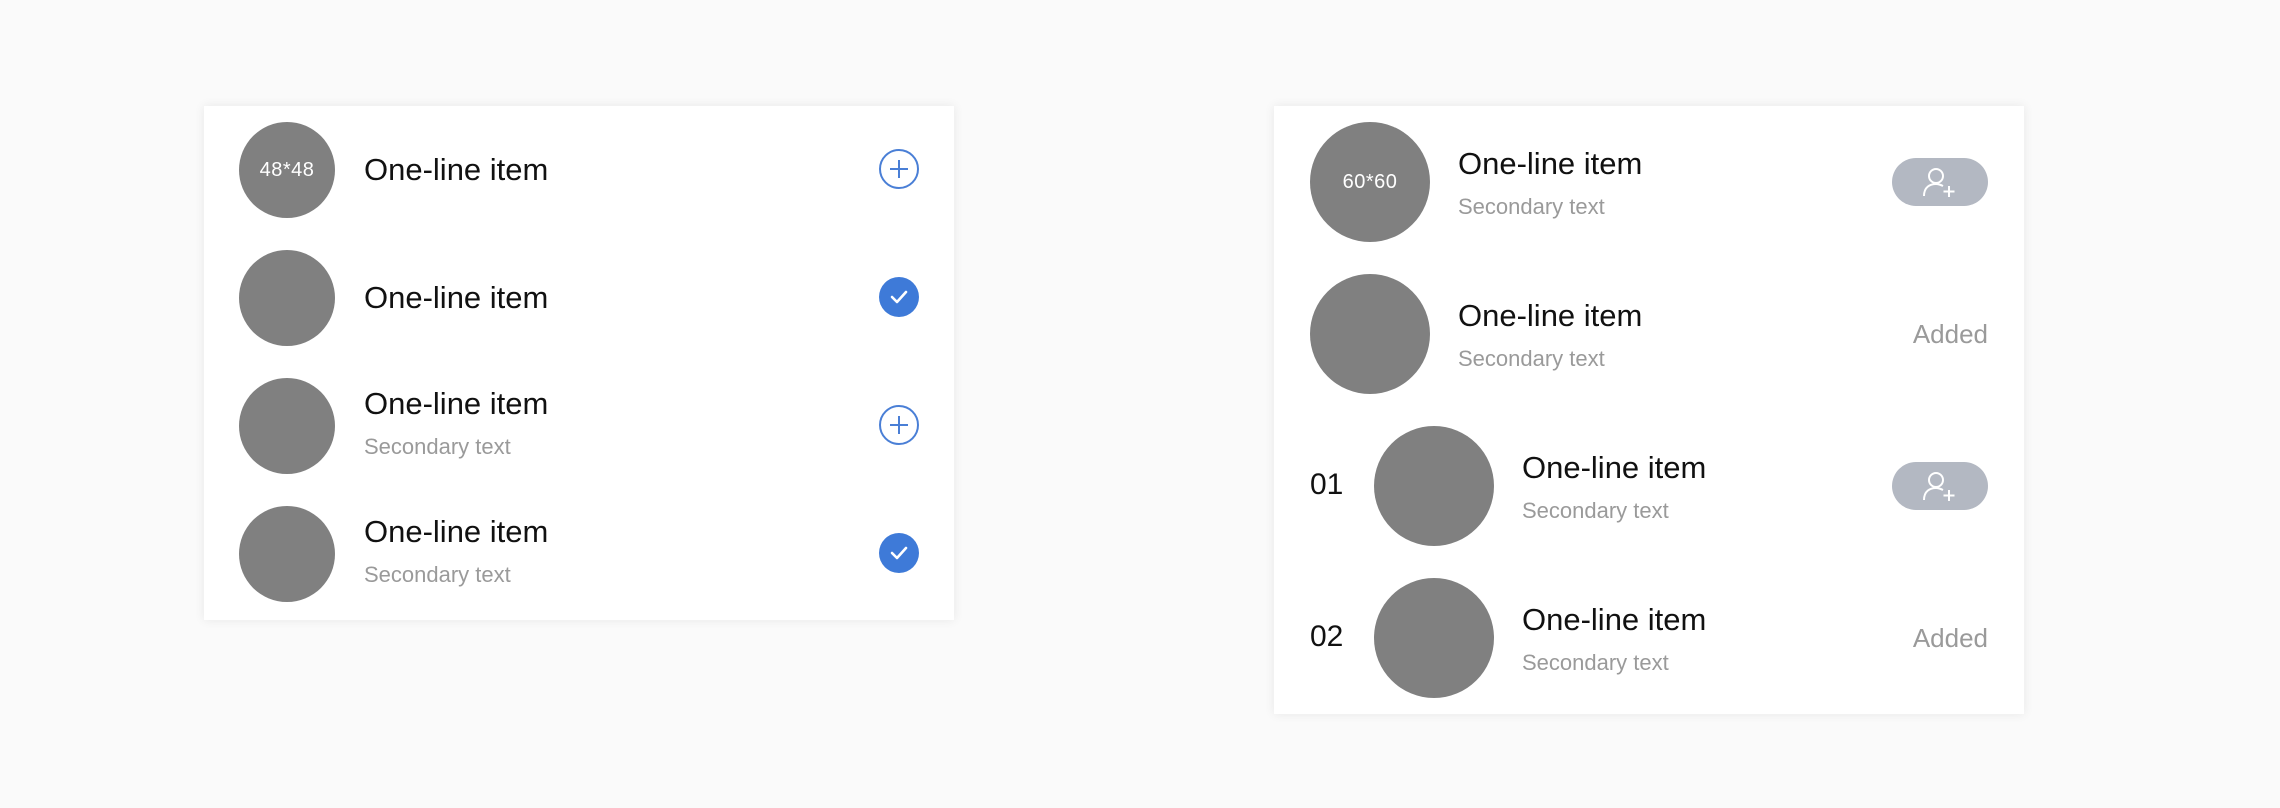 This screenshot has width=2280, height=808. What do you see at coordinates (579, 170) in the screenshot?
I see `list-item: 48*48 One-line item` at bounding box center [579, 170].